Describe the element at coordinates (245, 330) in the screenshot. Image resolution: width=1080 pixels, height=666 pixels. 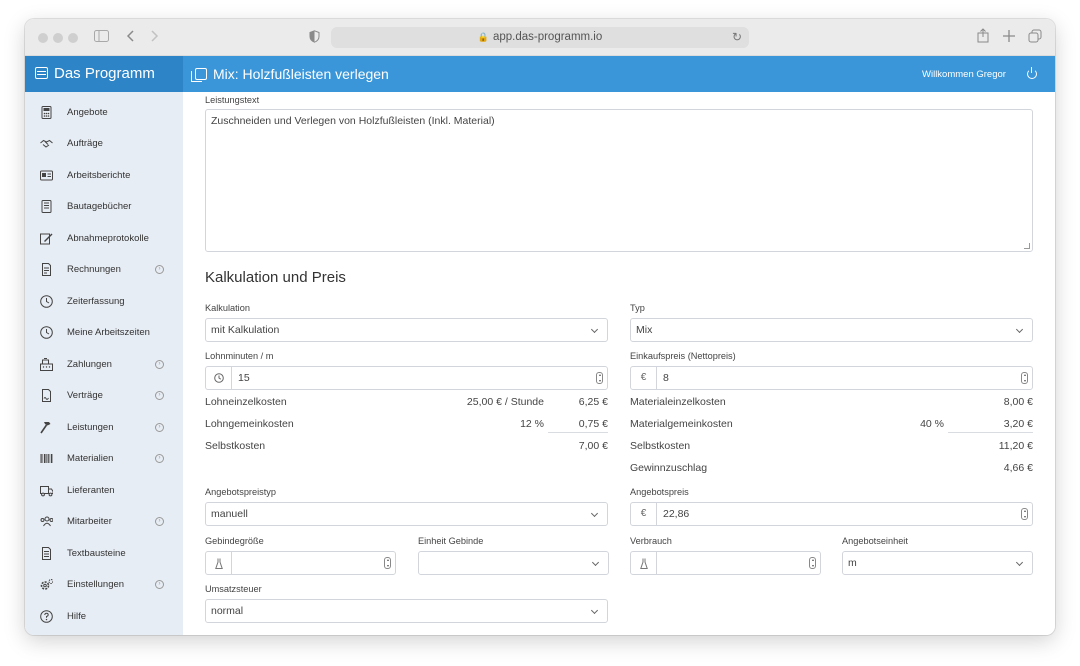
I see `kalkulation-value: mit Kalkulation` at that location.